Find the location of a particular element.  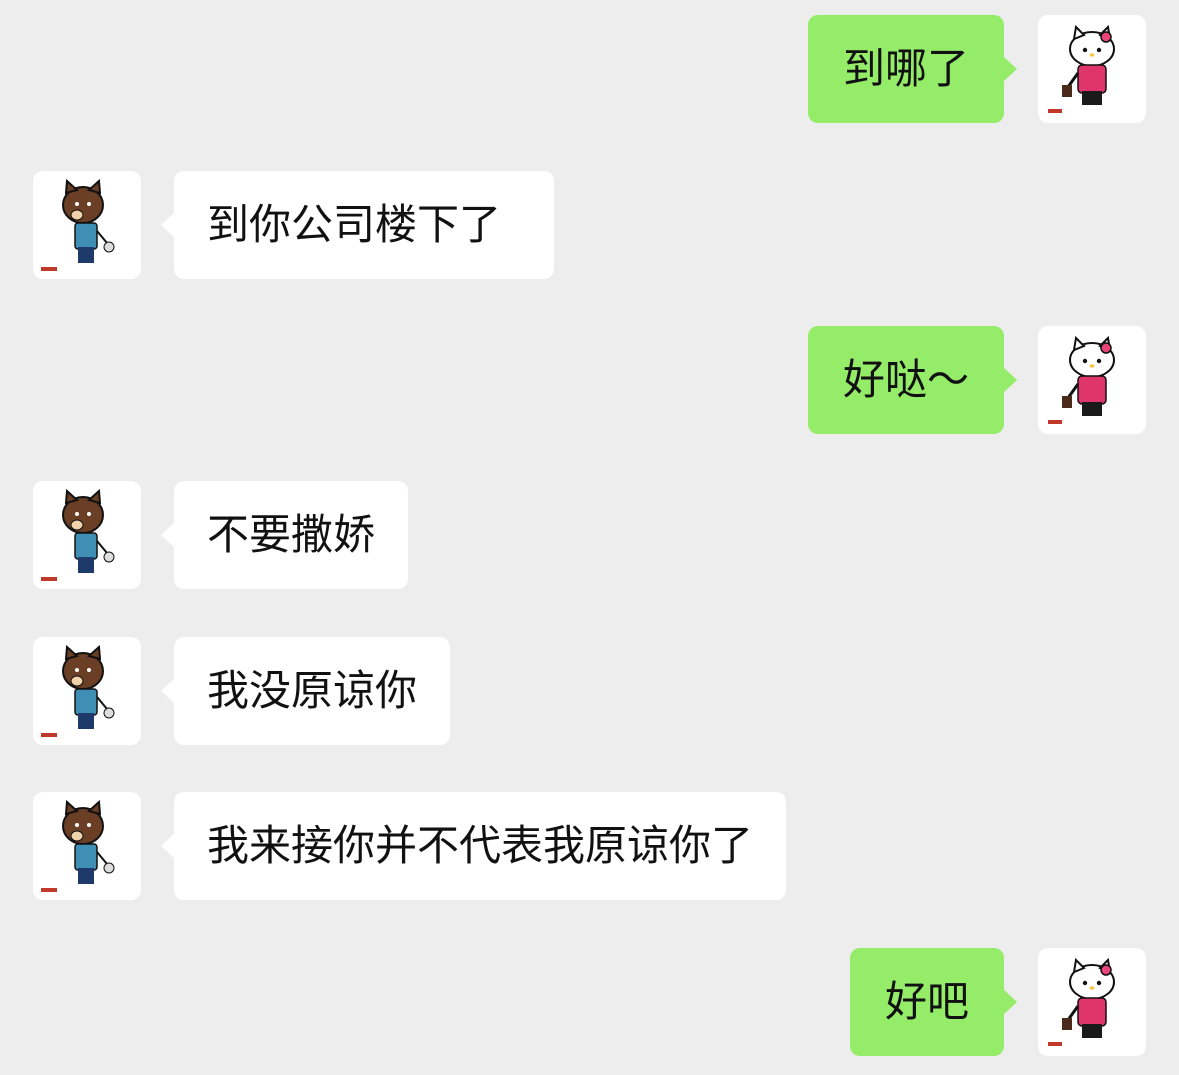

message-bubble-outgoing: 到哪了 is located at coordinates (912, 69).